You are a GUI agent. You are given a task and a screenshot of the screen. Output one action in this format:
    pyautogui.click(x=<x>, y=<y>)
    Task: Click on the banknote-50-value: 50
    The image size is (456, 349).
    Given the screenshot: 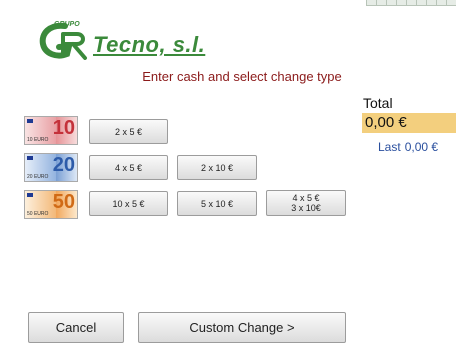 What is the action you would take?
    pyautogui.click(x=63, y=202)
    